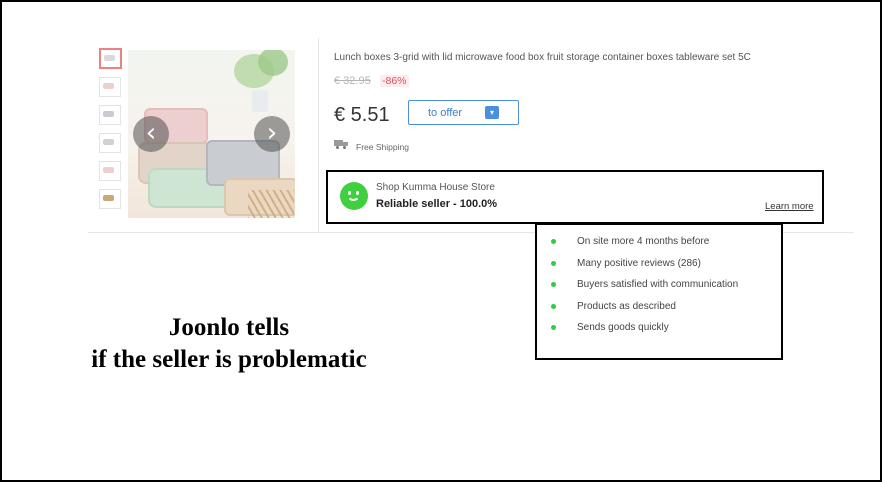 This screenshot has height=482, width=882. Describe the element at coordinates (382, 147) in the screenshot. I see `shipping-label: Free Shipping` at that location.